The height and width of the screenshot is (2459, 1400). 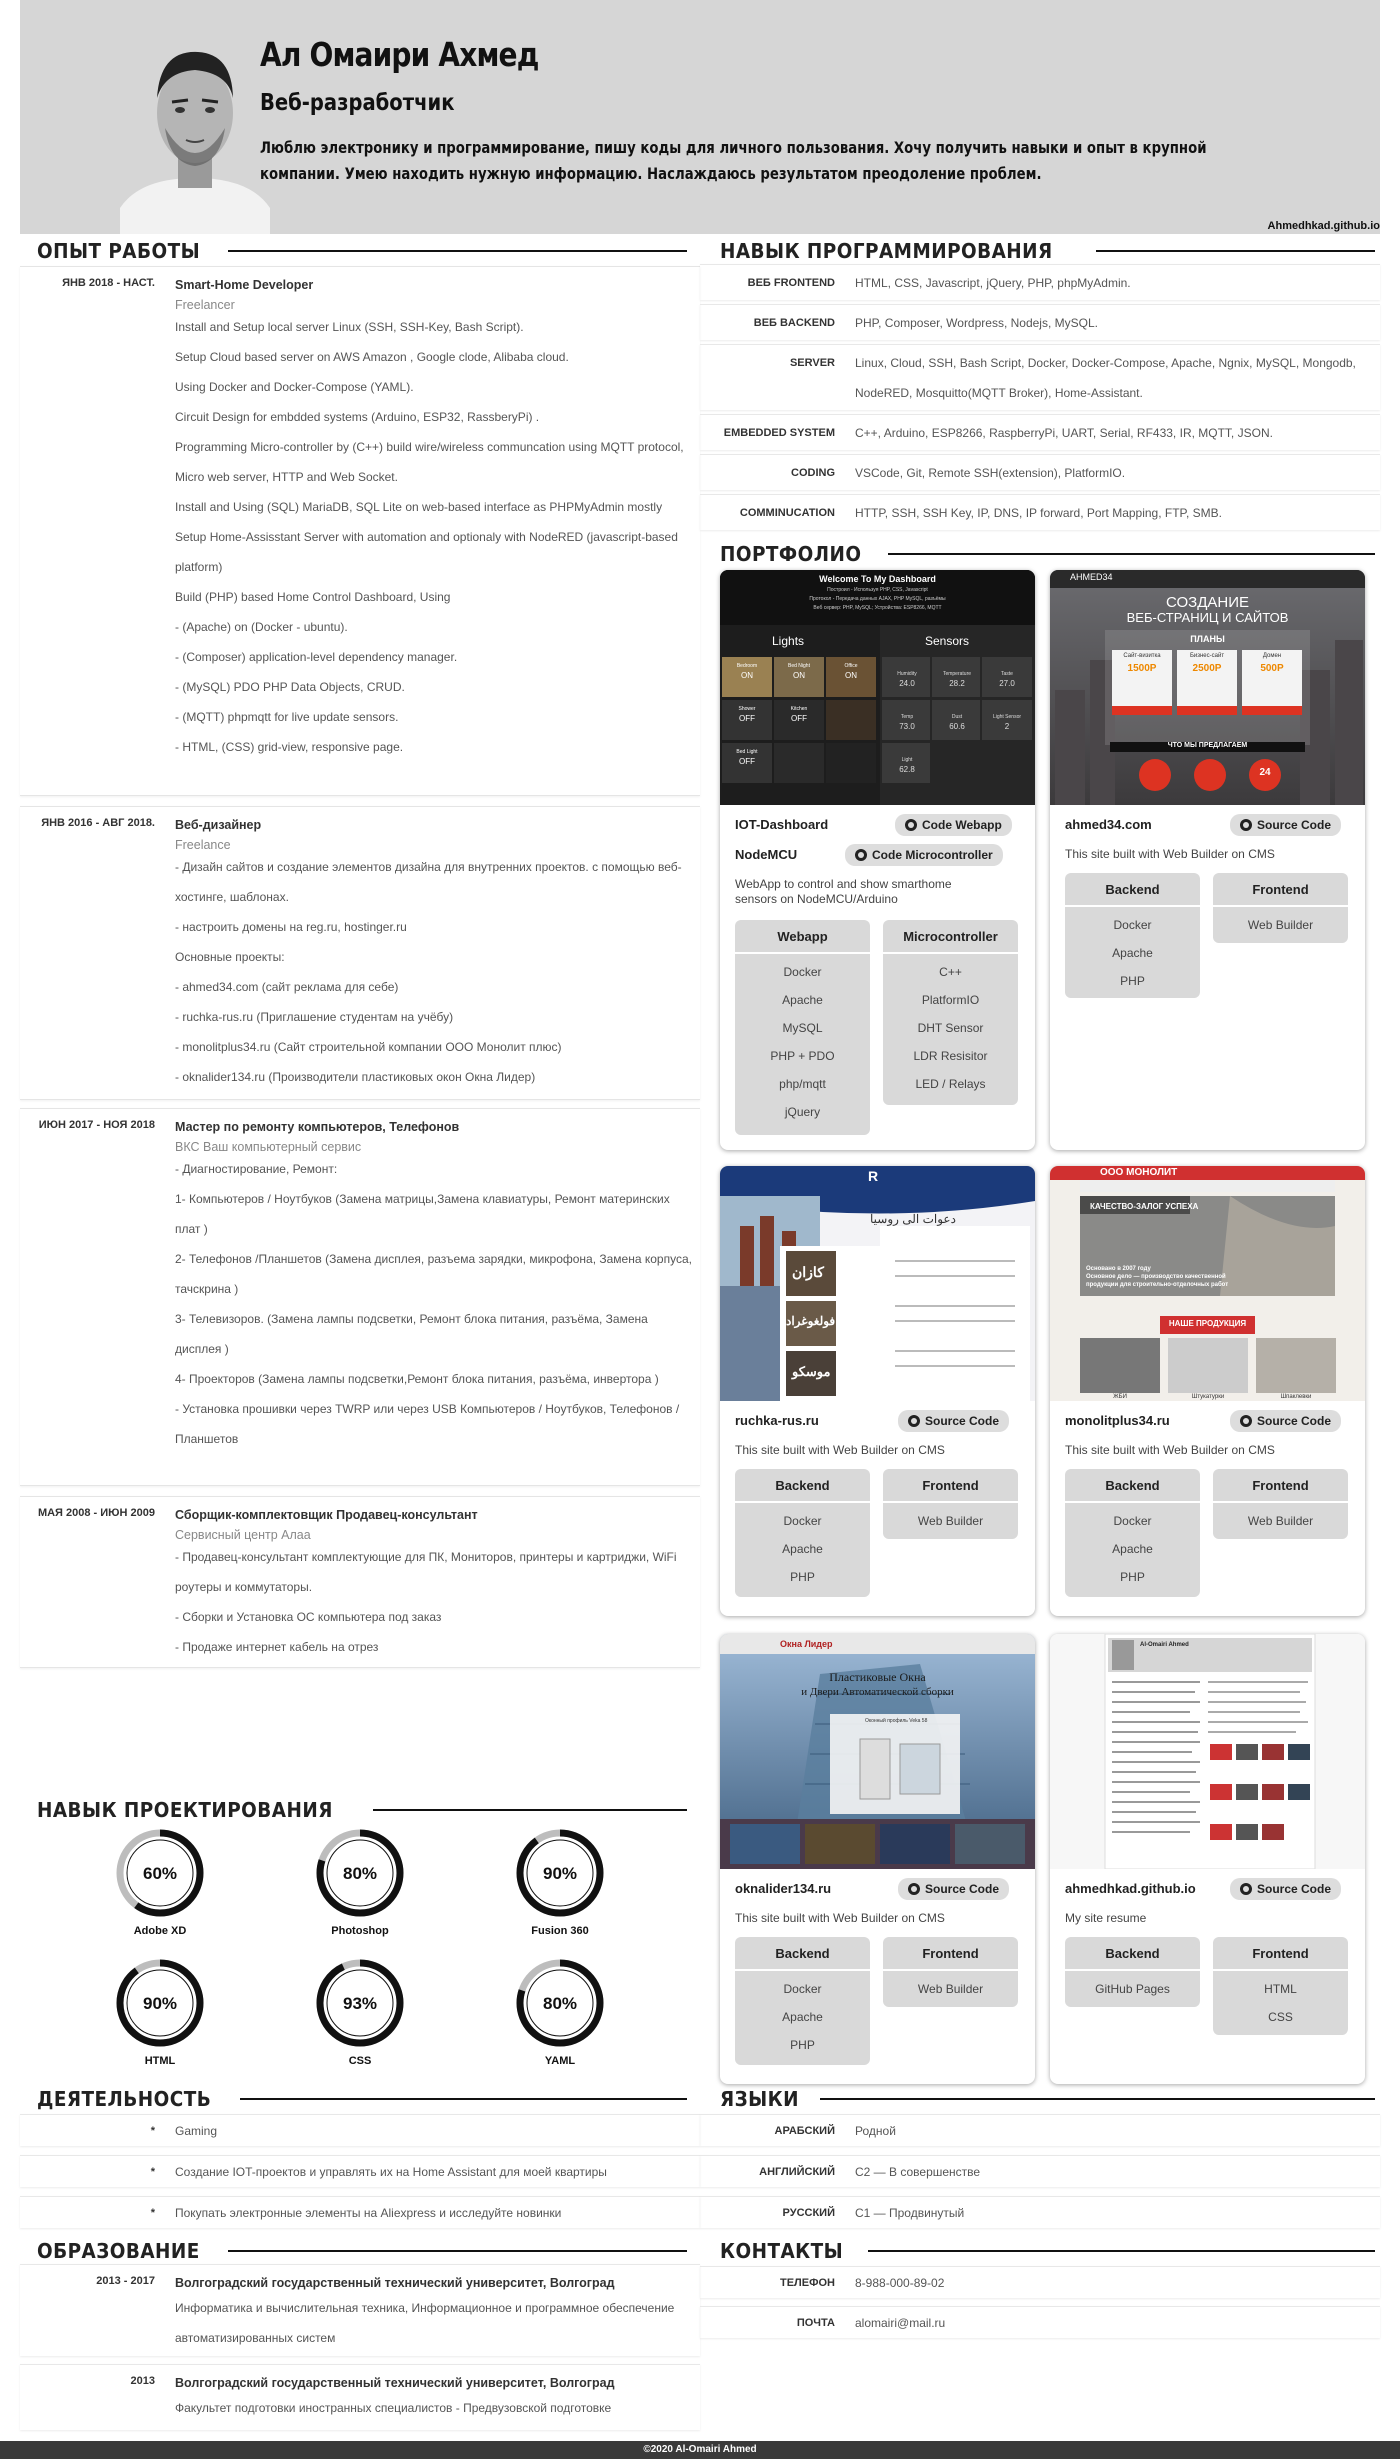 What do you see at coordinates (900, 2323) in the screenshot?
I see `email-value: alomairi@mail.ru` at bounding box center [900, 2323].